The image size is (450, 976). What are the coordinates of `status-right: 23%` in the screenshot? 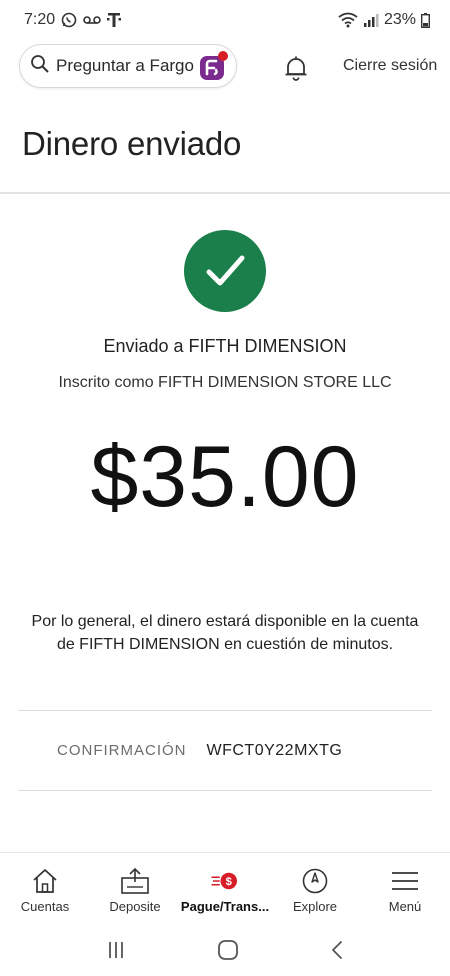 It's located at (384, 20).